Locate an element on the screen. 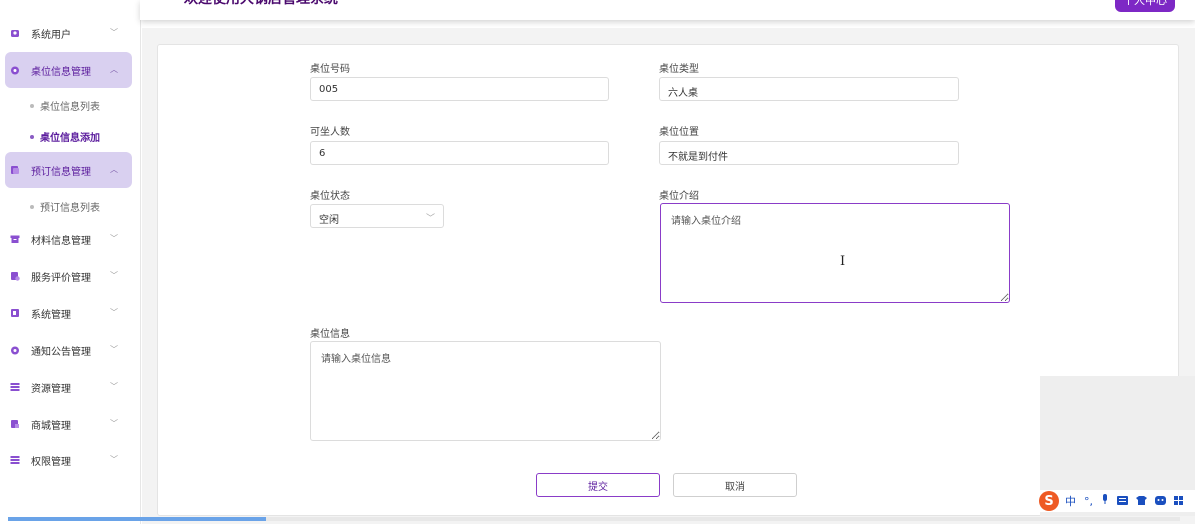  microphone-icon is located at coordinates (1105, 501).